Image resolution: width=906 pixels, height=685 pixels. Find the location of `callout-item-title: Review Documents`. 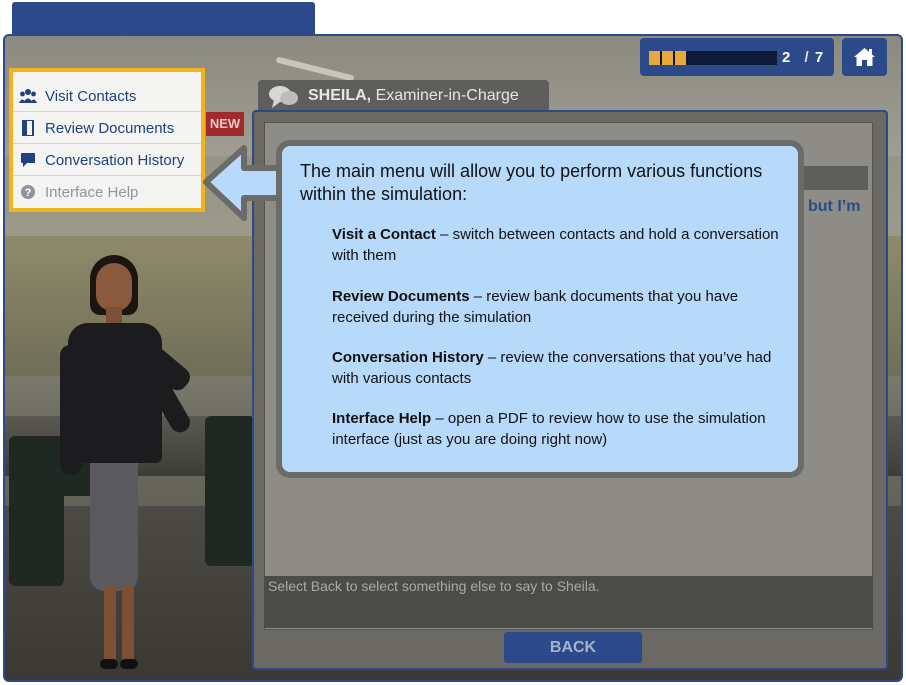

callout-item-title: Review Documents is located at coordinates (401, 296).